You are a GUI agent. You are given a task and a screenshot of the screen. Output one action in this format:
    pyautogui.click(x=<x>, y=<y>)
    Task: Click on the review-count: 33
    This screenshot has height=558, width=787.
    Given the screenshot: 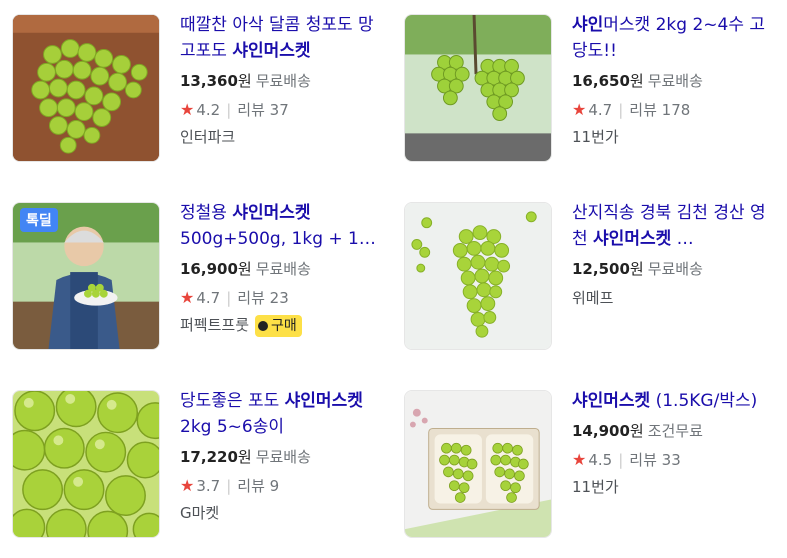 What is the action you would take?
    pyautogui.click(x=671, y=460)
    